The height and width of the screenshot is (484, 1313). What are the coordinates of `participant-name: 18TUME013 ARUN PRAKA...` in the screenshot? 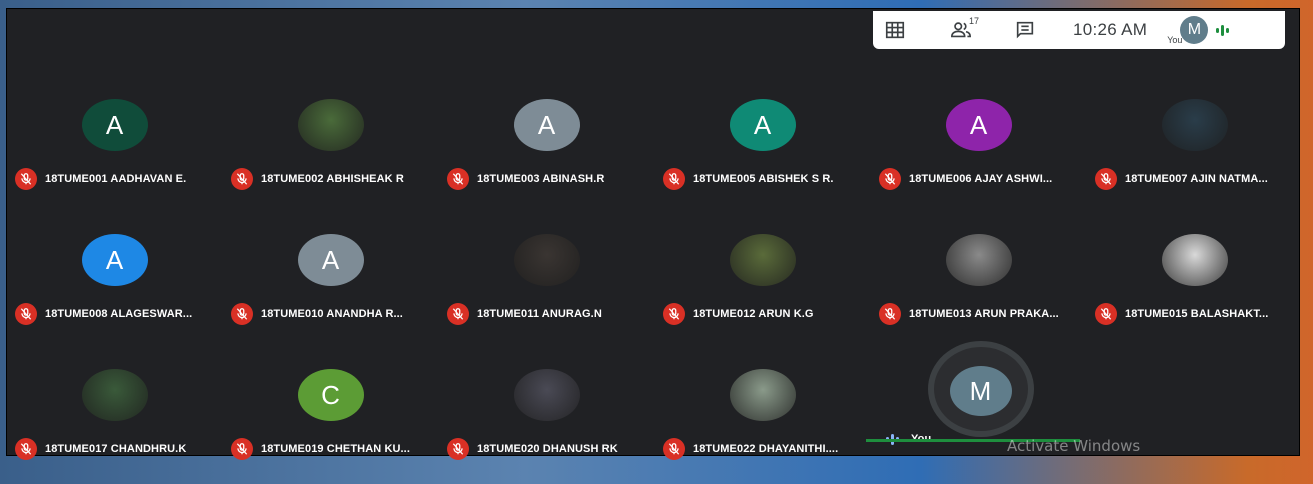 It's located at (984, 314).